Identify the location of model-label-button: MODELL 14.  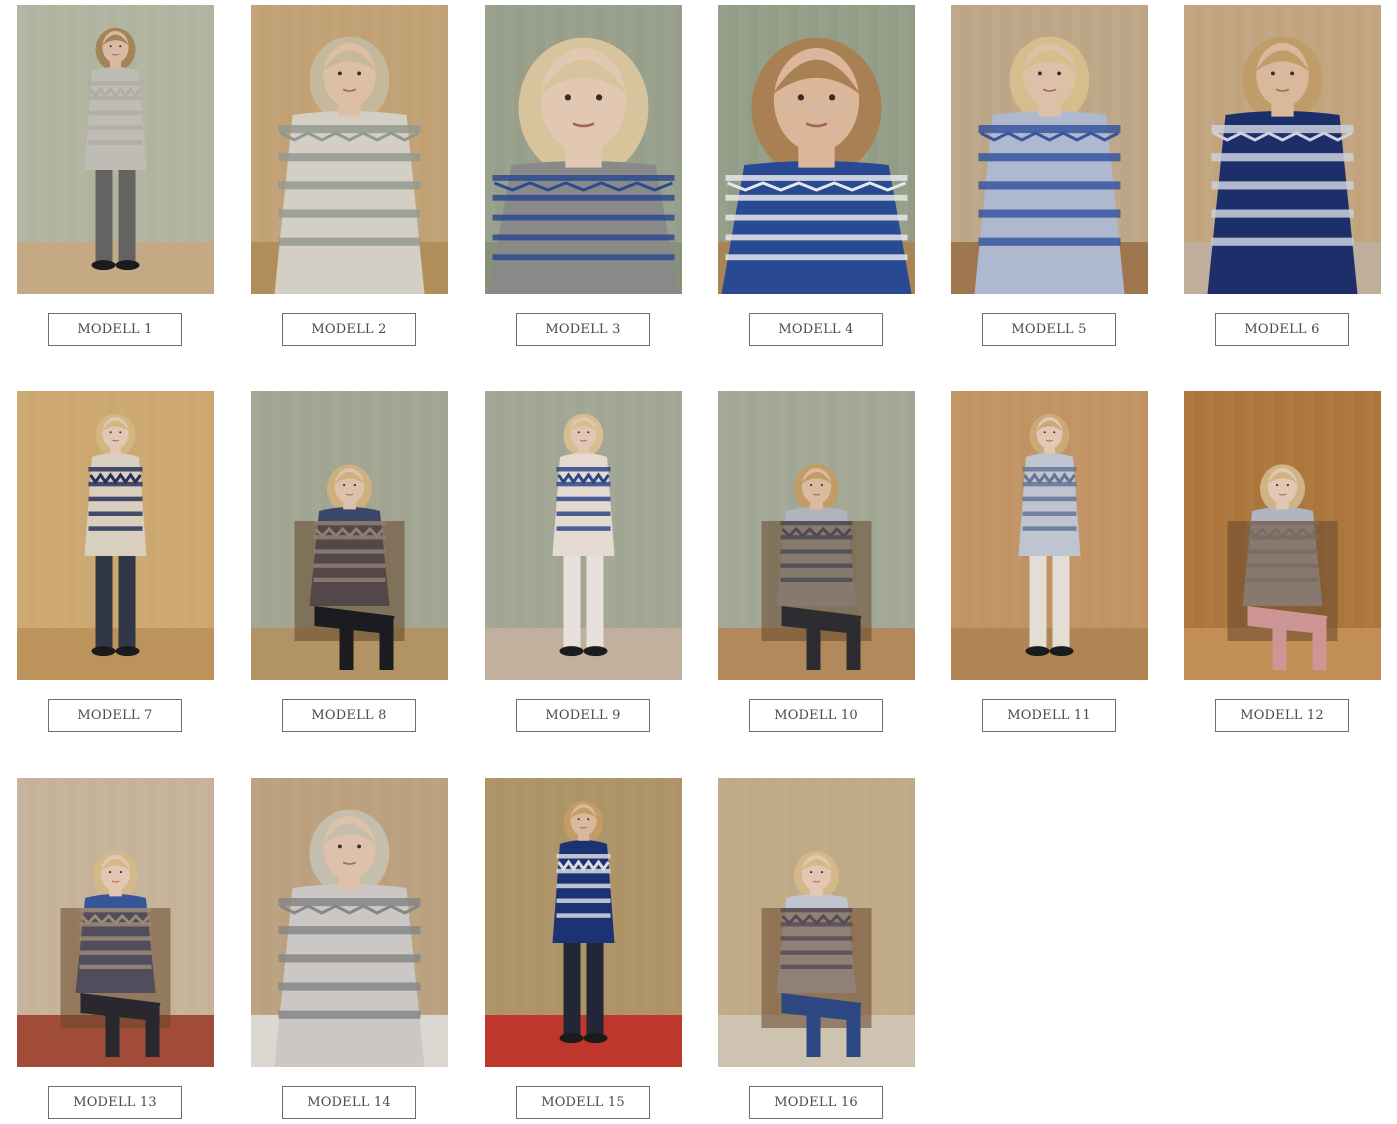
(349, 1102).